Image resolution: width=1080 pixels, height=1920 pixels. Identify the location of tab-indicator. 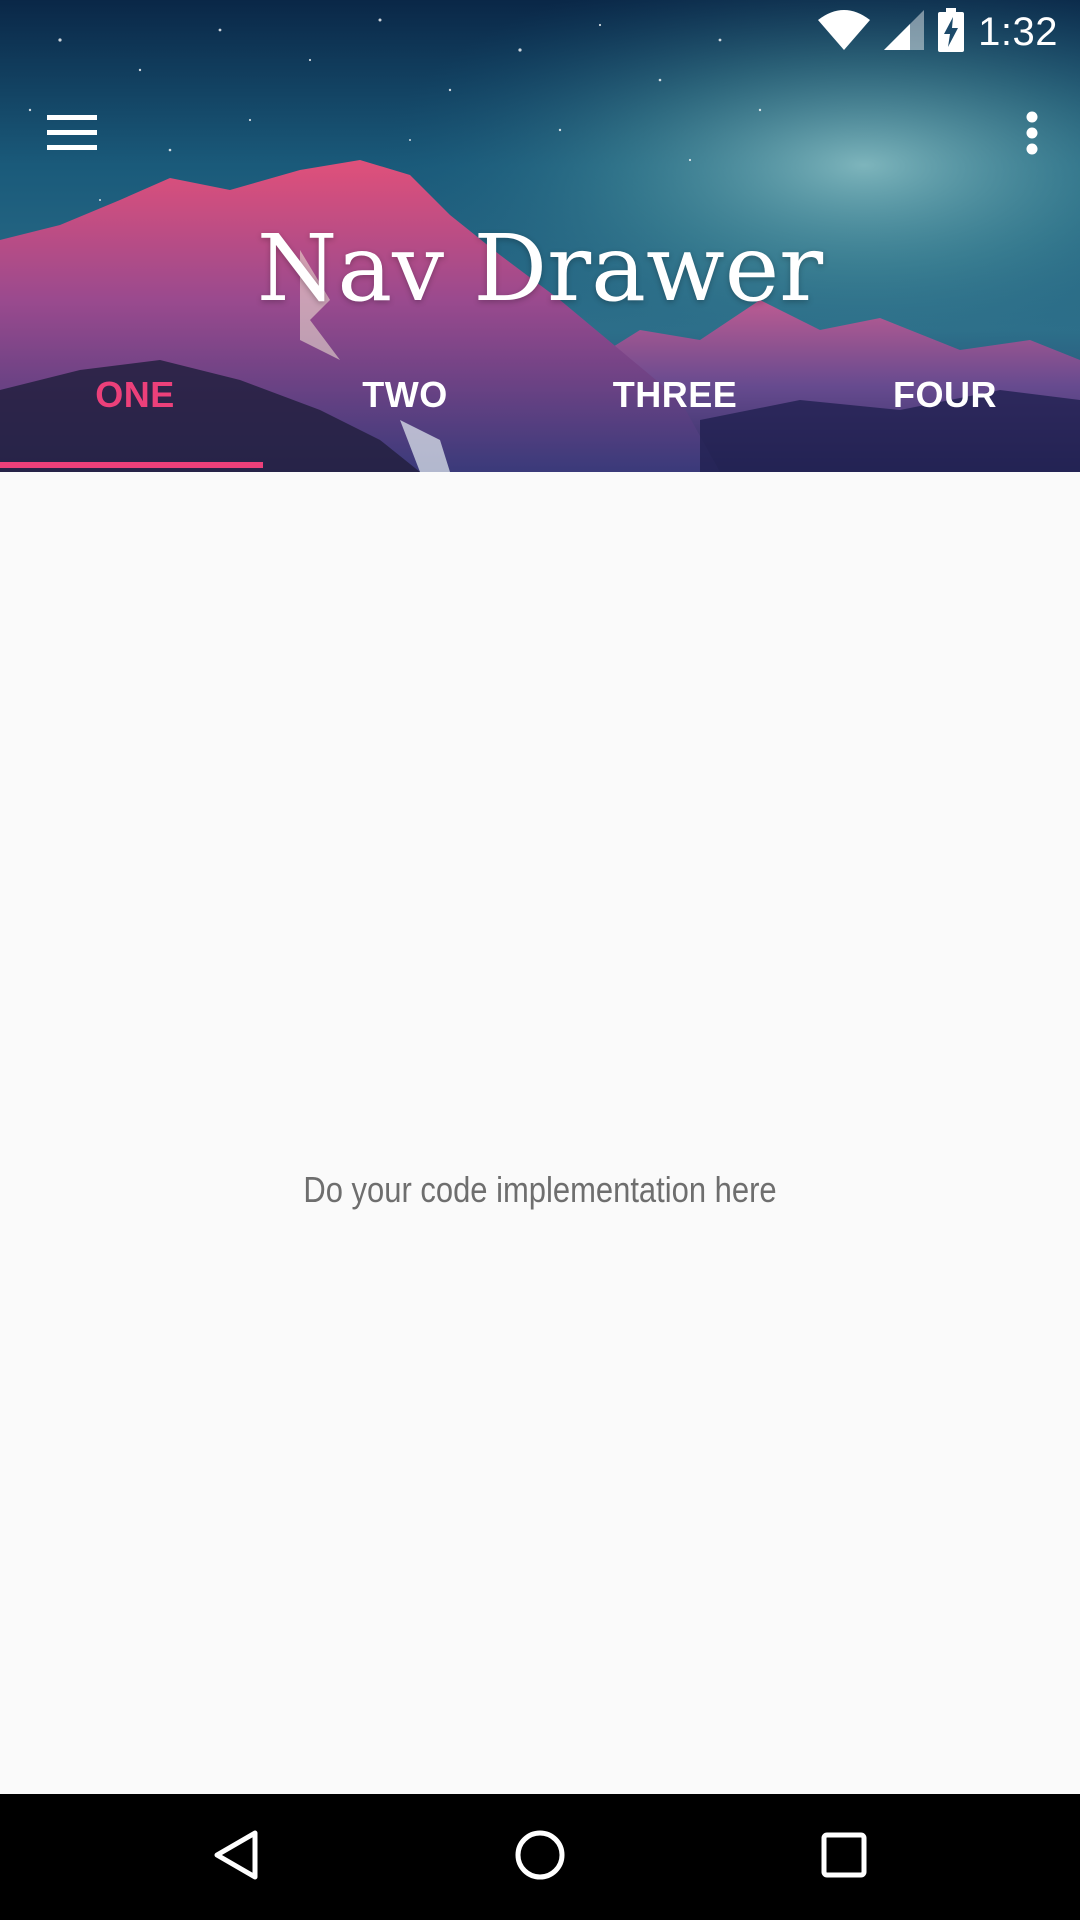
(131, 465).